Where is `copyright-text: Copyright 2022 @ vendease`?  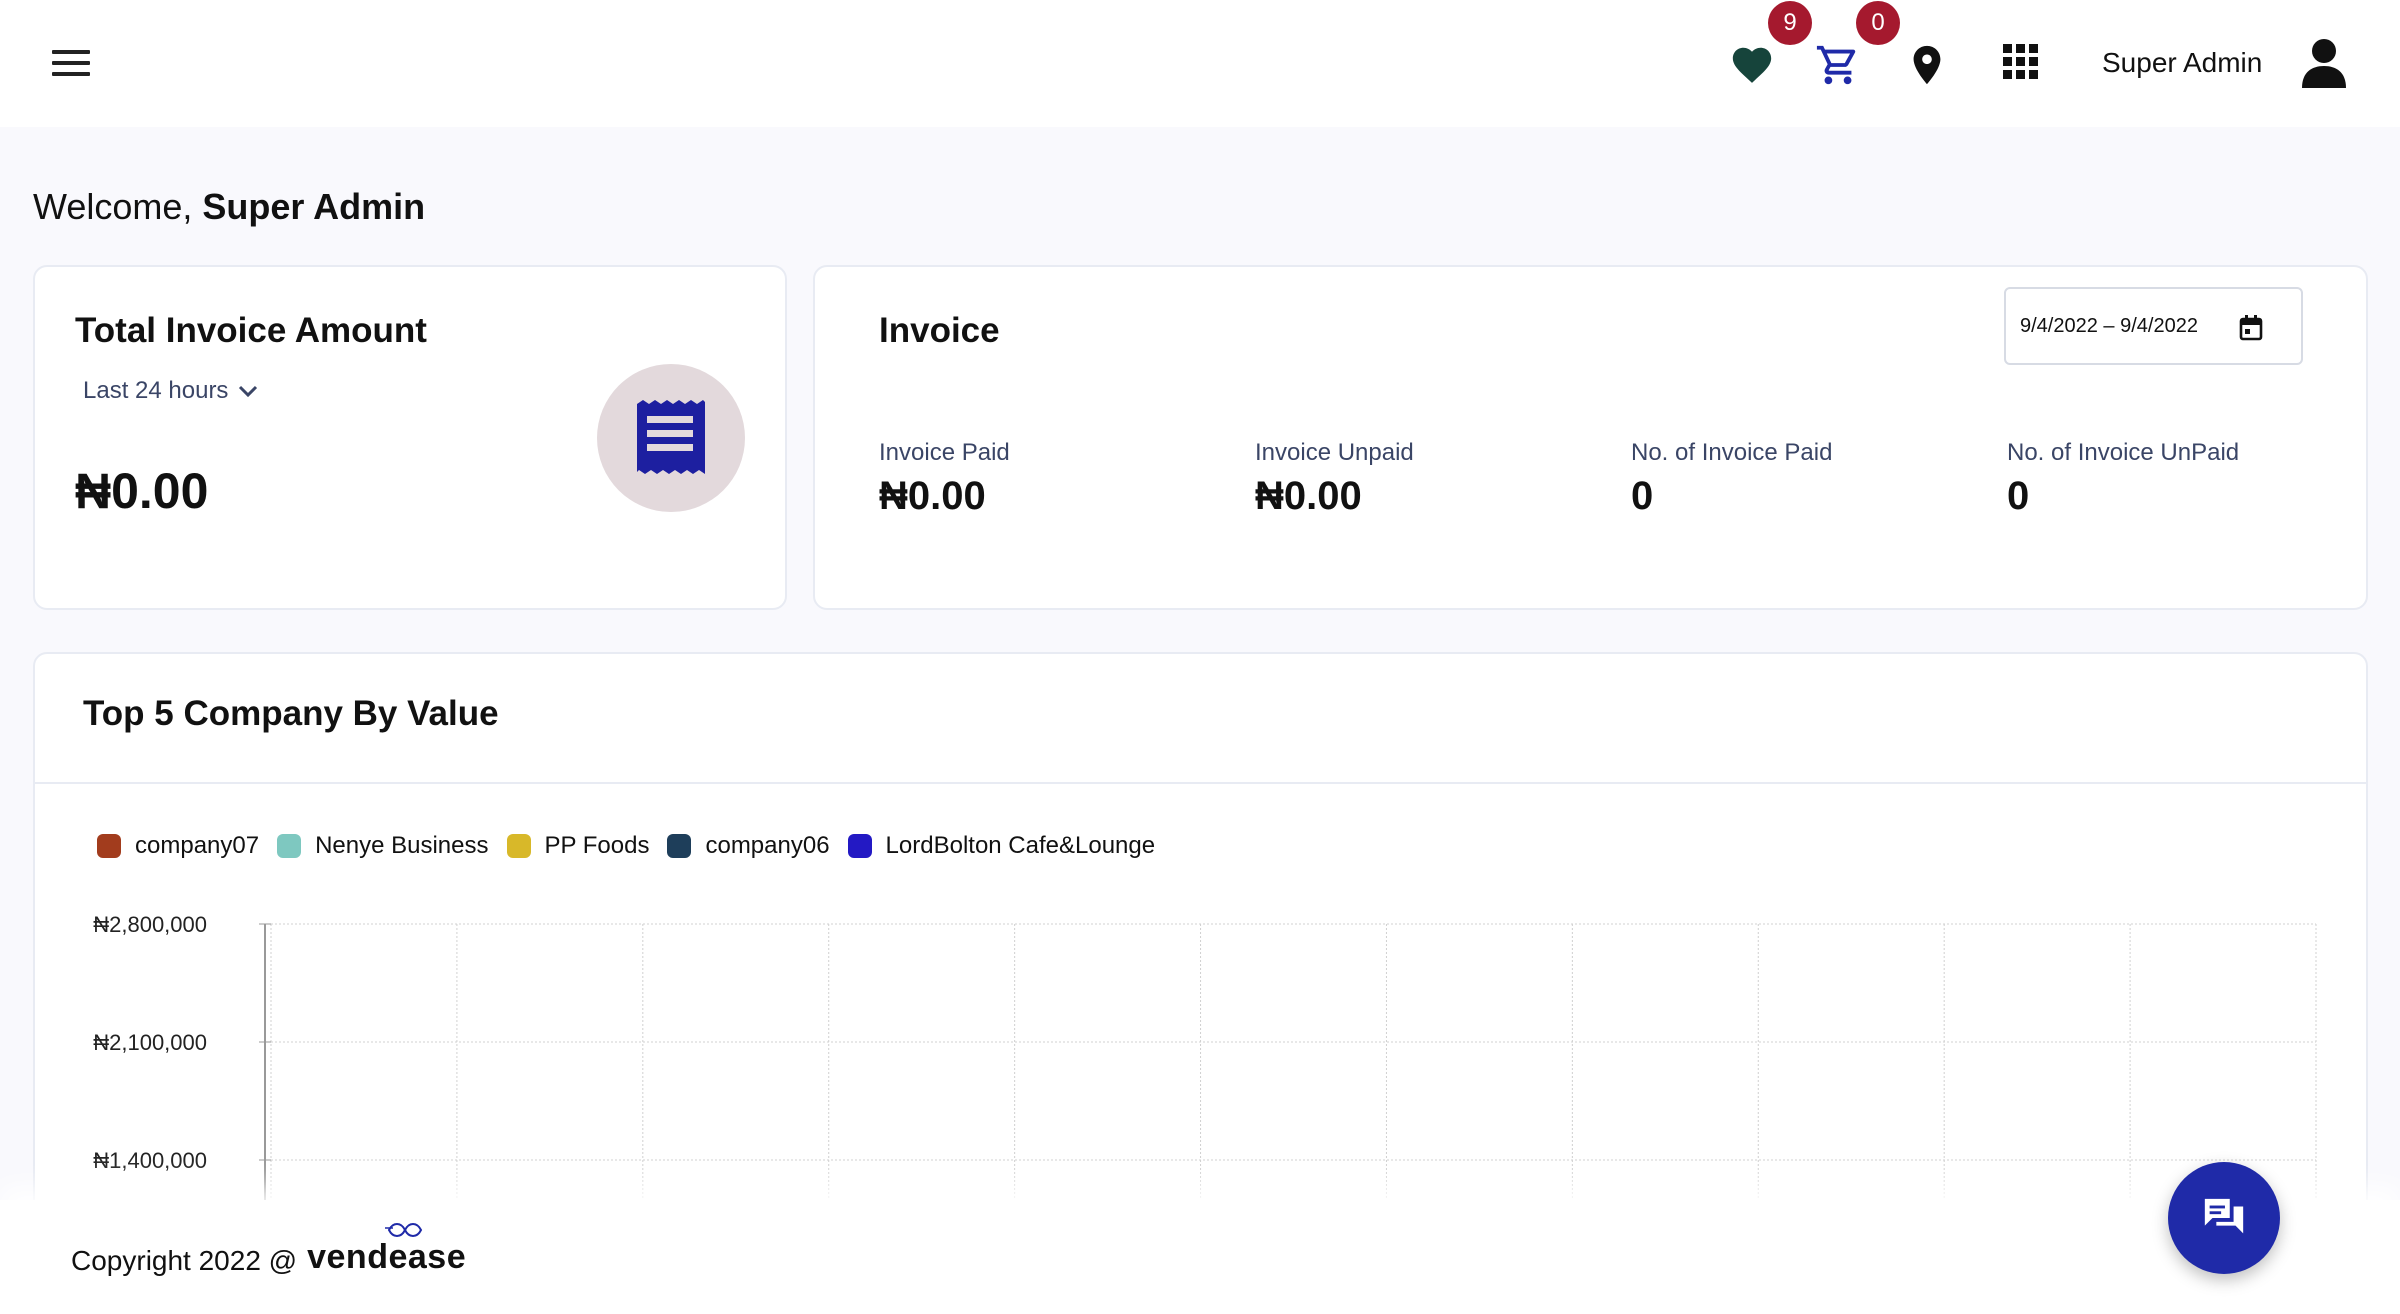 copyright-text: Copyright 2022 @ vendease is located at coordinates (269, 1250).